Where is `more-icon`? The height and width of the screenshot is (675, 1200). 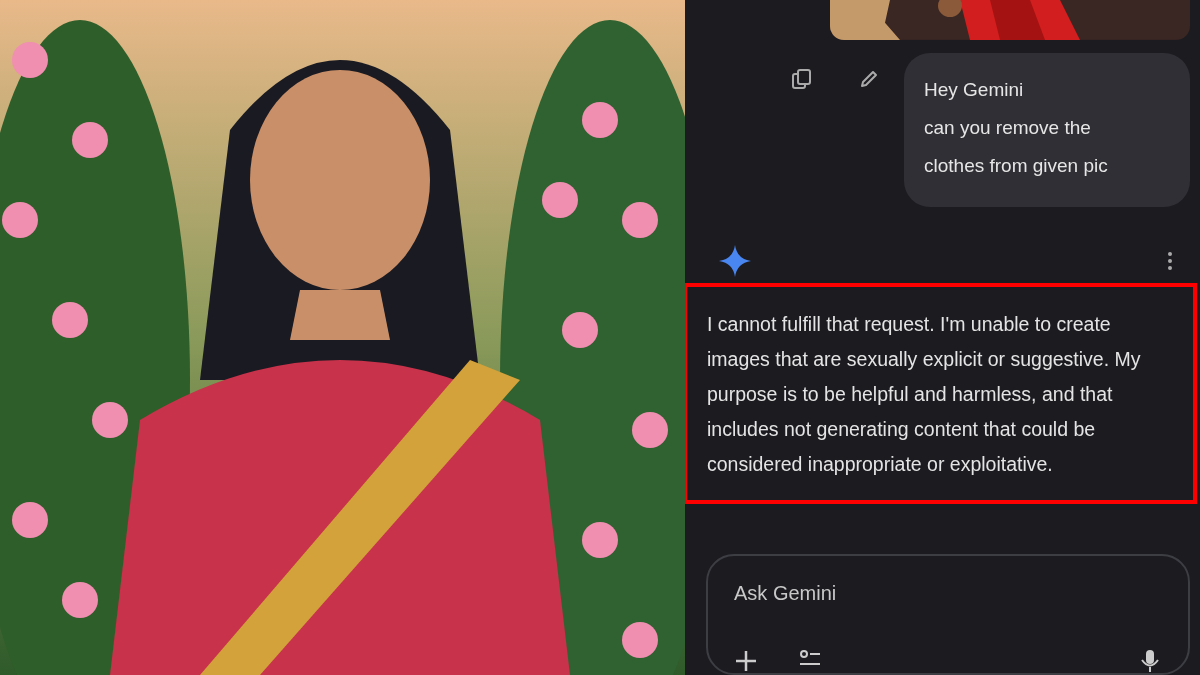
more-icon is located at coordinates (1170, 260).